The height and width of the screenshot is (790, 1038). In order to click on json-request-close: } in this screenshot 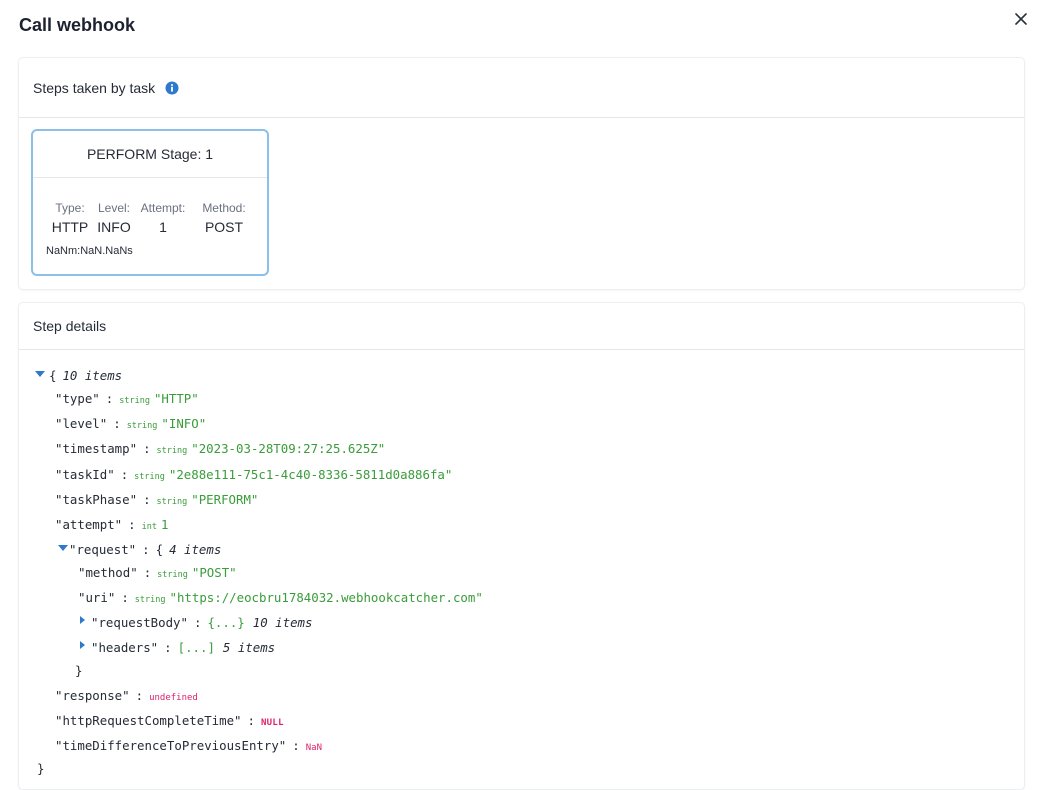, I will do `click(78, 671)`.